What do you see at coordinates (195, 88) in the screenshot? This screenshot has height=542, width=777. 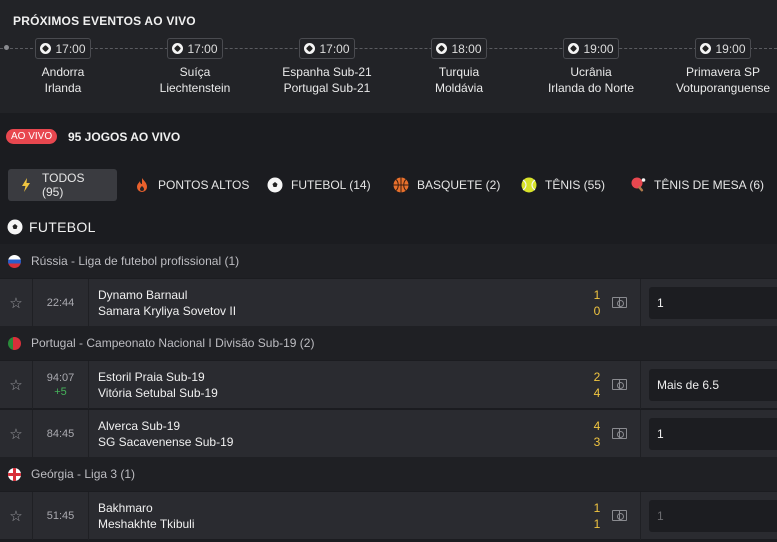 I see `event-away: Liechtenstein` at bounding box center [195, 88].